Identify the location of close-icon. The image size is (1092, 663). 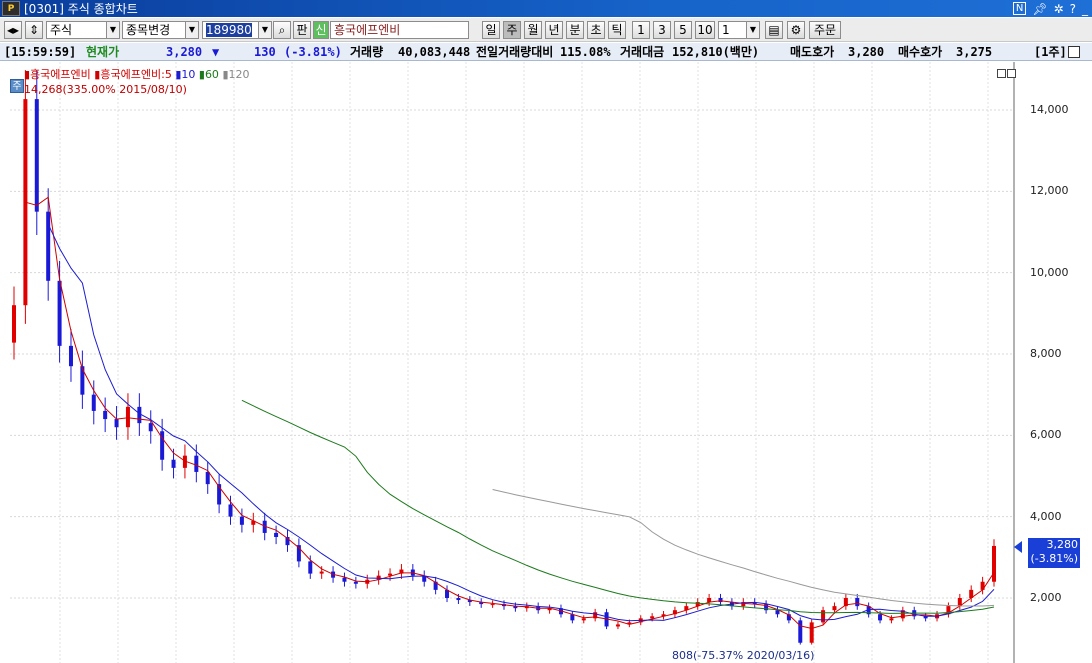
(1011, 73).